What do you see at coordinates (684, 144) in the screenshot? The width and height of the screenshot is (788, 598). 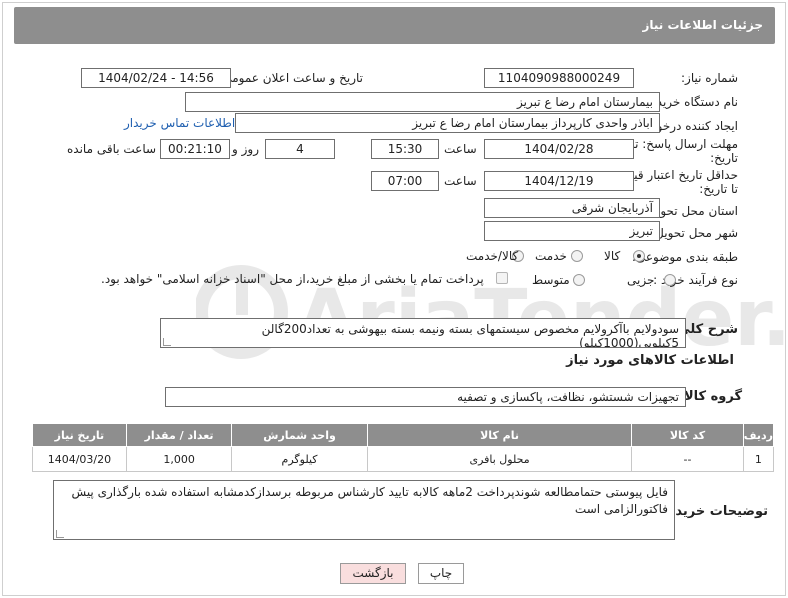 I see `reply-deadline-label: مهلت ارسال پاسخ: تا` at bounding box center [684, 144].